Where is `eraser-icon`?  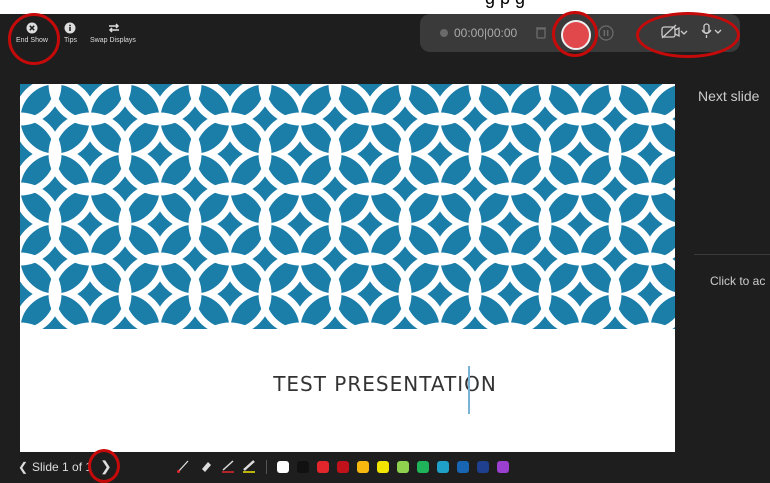 eraser-icon is located at coordinates (206, 468).